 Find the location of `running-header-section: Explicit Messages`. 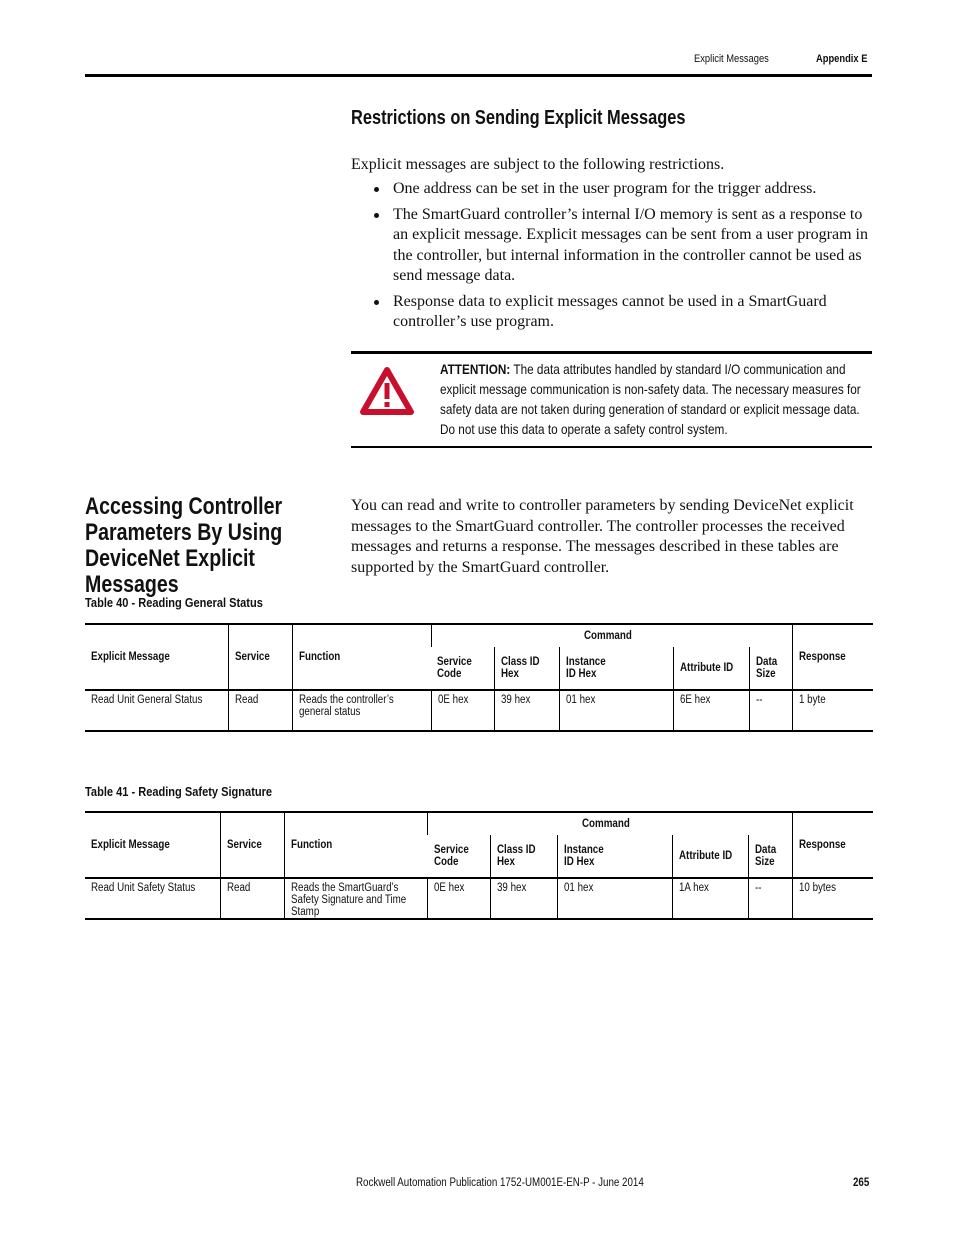

running-header-section: Explicit Messages is located at coordinates (731, 59).